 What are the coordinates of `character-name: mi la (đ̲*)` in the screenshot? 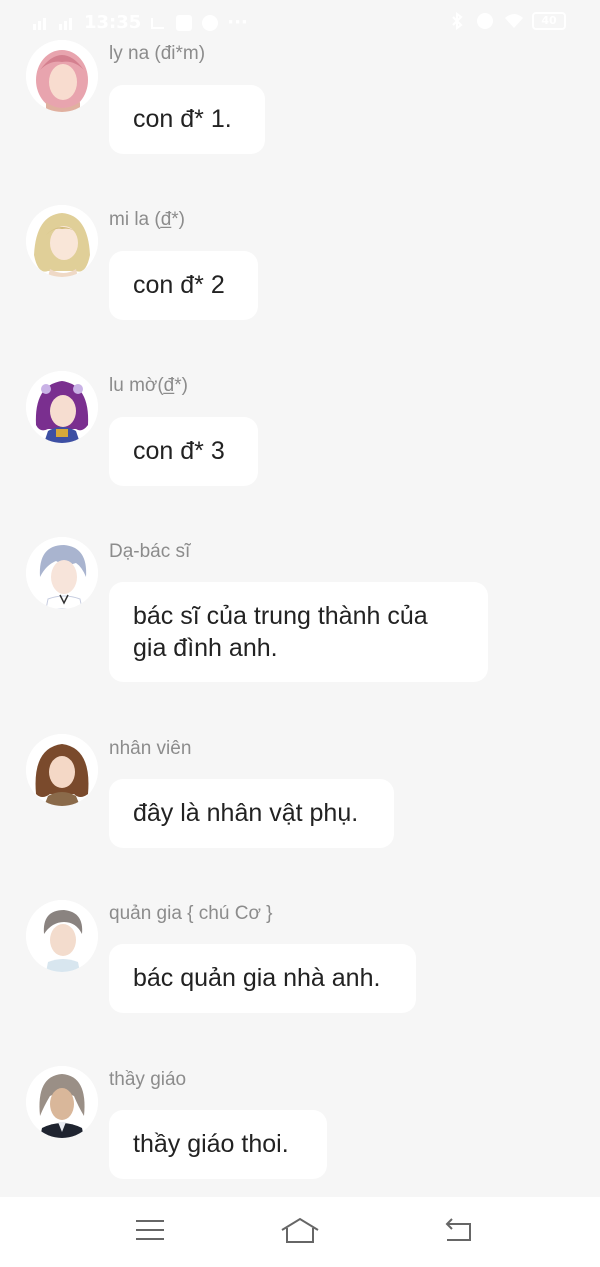 It's located at (147, 219).